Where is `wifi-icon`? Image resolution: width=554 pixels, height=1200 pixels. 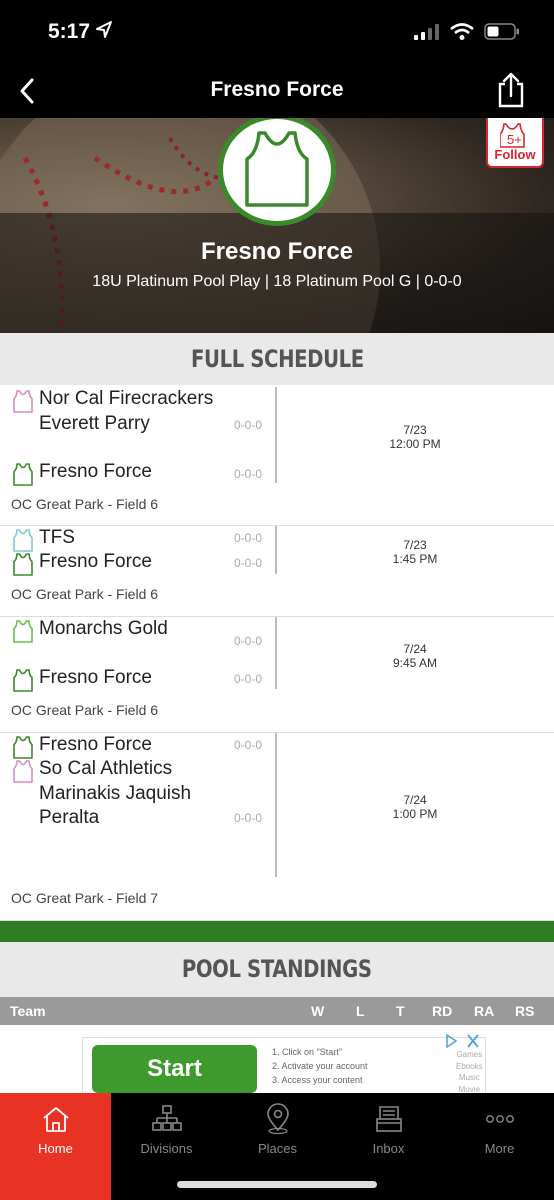 wifi-icon is located at coordinates (462, 31).